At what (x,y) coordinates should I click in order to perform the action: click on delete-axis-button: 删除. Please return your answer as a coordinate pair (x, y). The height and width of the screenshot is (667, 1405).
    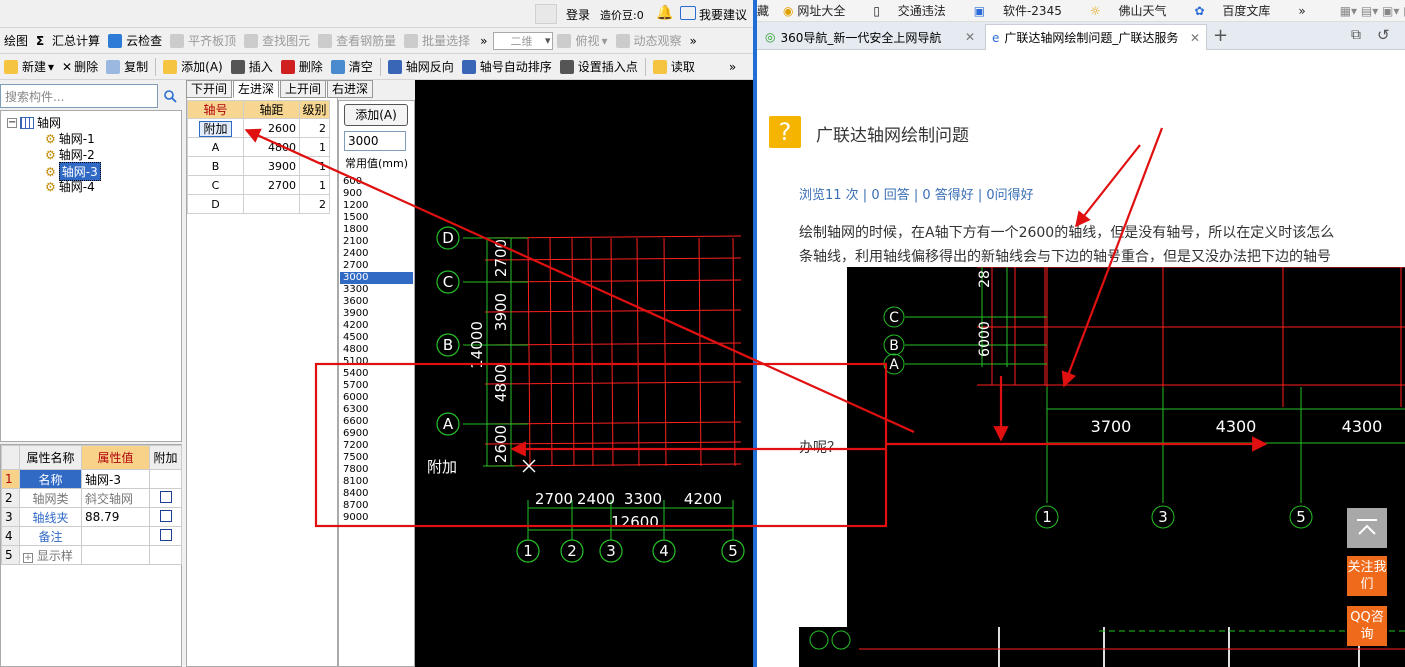
    Looking at the image, I should click on (302, 67).